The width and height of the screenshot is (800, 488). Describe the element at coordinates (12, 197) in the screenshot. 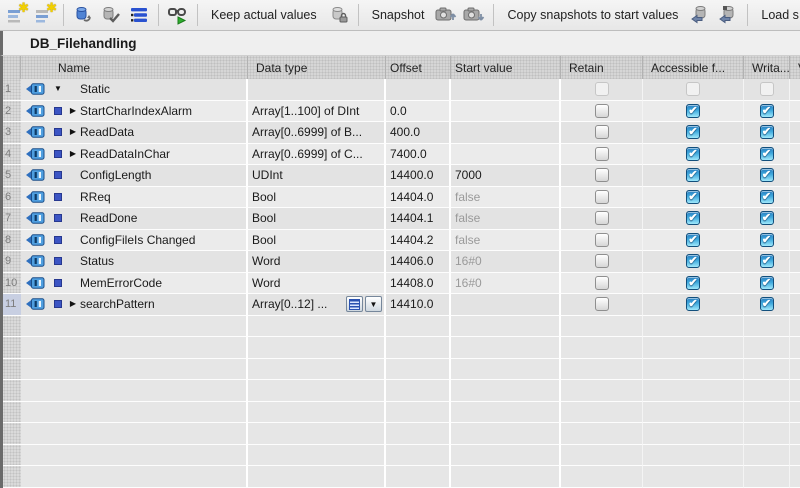

I see `row-number: 6` at that location.